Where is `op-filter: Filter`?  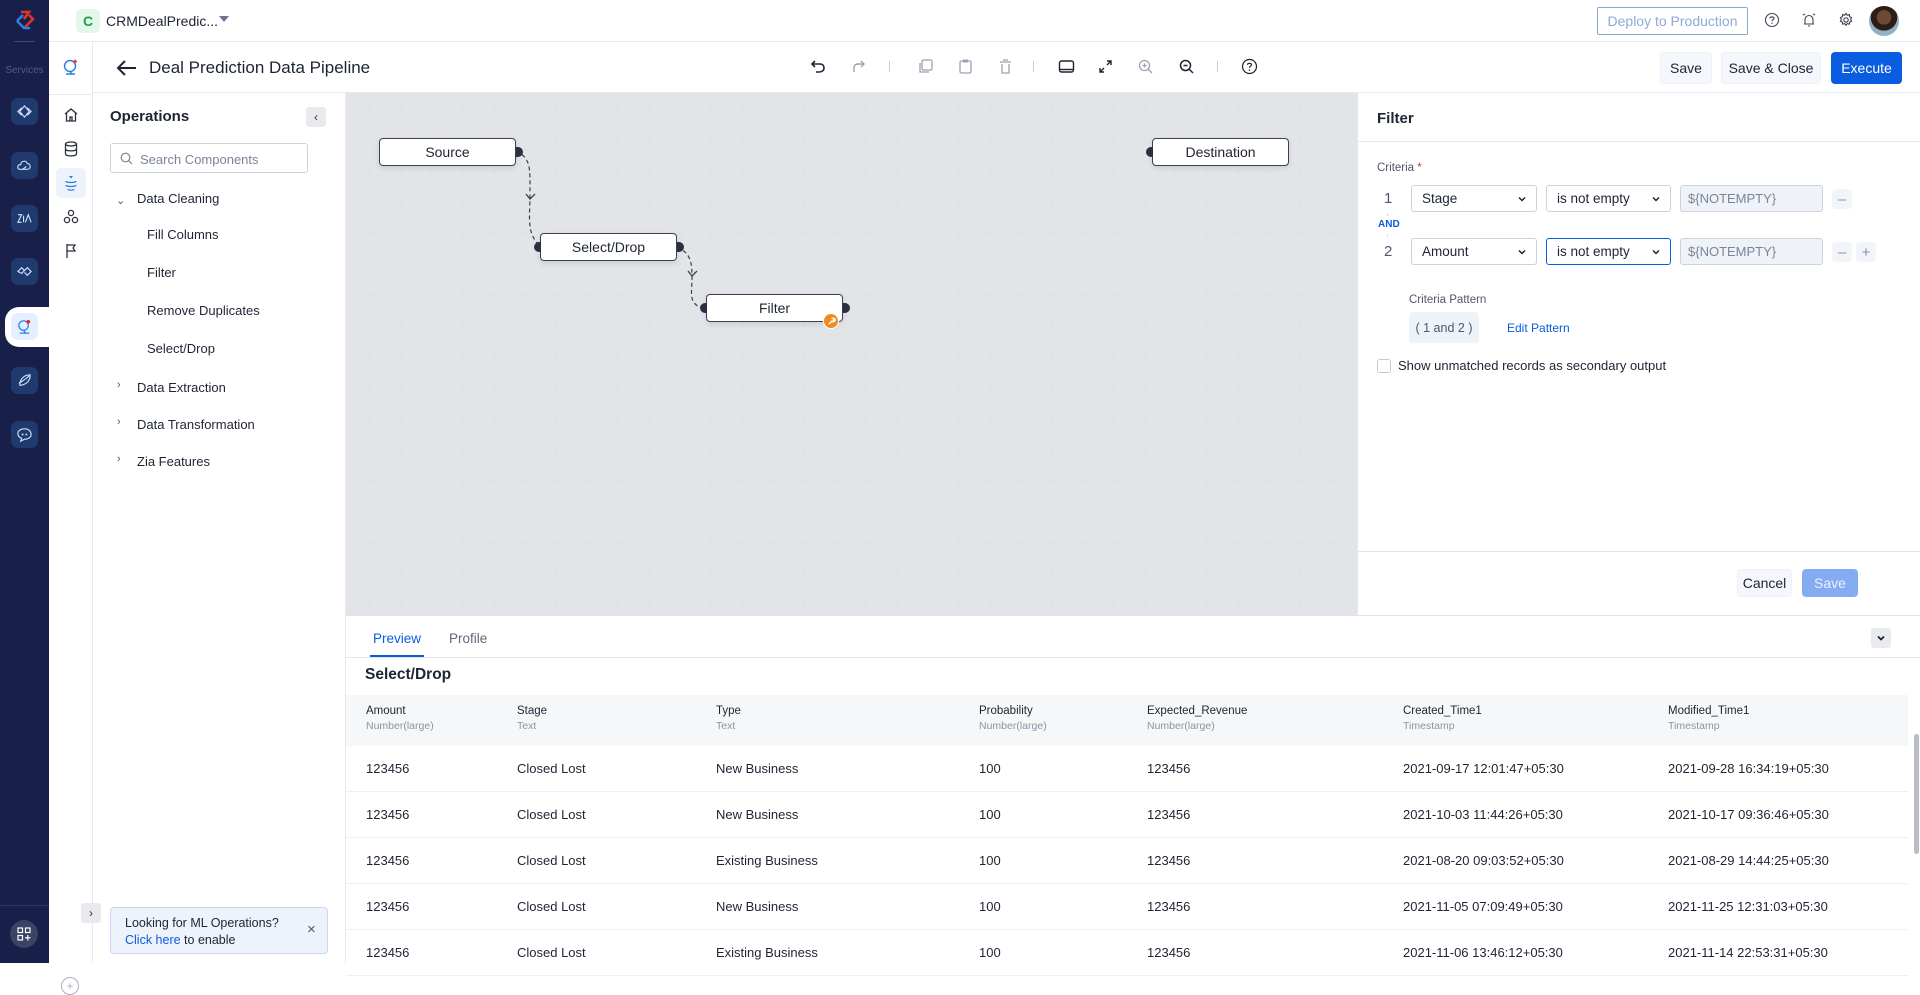
op-filter: Filter is located at coordinates (161, 272).